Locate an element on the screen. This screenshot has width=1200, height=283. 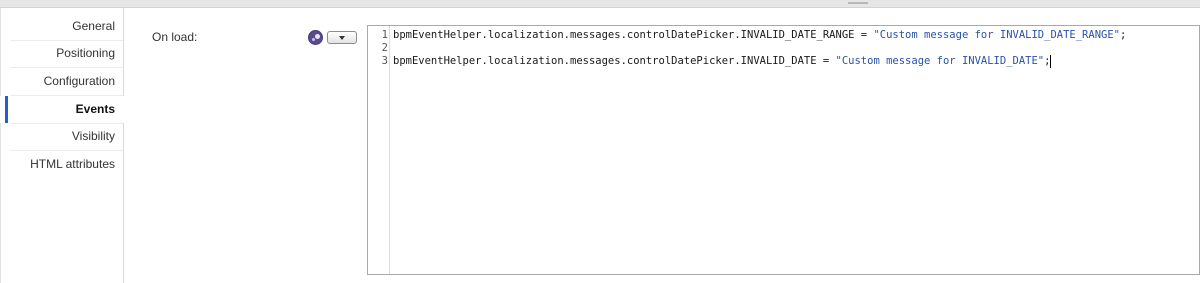
text-cursor is located at coordinates (1051, 61).